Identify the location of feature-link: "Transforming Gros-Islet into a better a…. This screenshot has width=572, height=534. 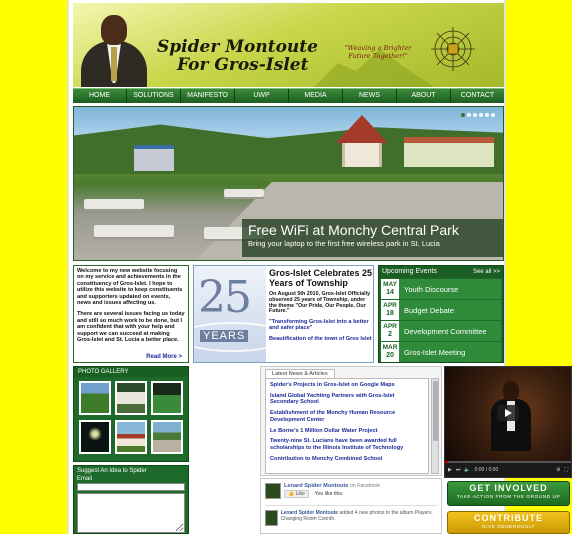
(321, 325).